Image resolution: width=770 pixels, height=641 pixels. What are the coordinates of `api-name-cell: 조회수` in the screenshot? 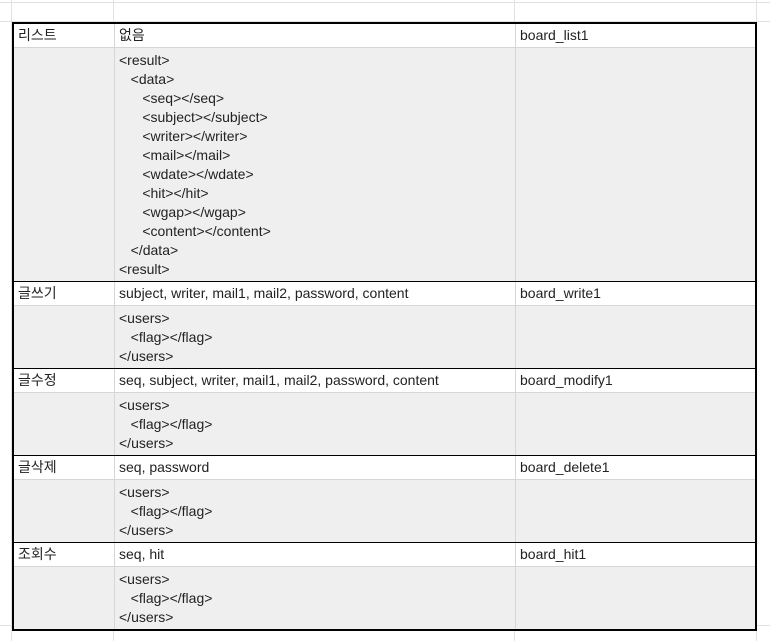 It's located at (64, 554).